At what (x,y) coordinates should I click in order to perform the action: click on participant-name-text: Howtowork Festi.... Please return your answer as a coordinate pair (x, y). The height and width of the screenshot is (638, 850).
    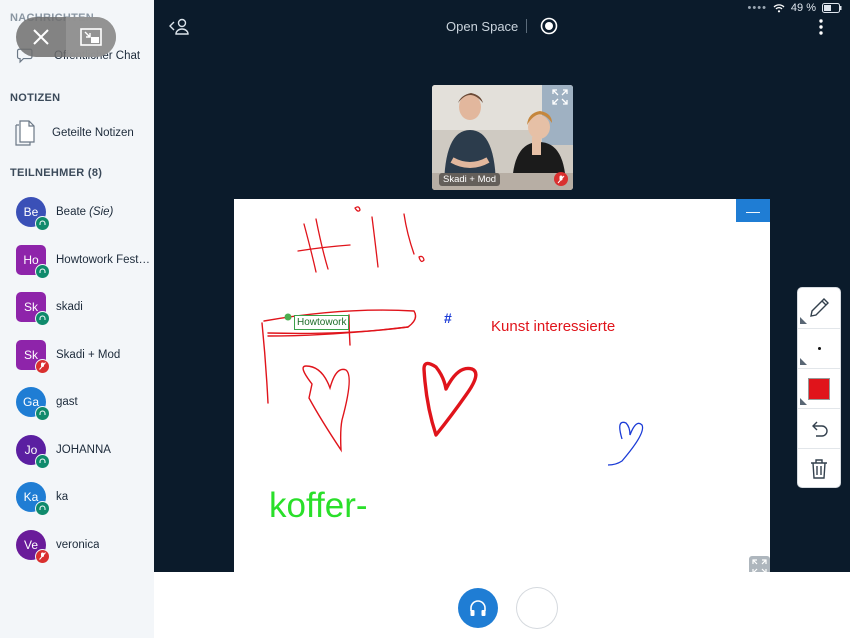
    Looking at the image, I should click on (103, 259).